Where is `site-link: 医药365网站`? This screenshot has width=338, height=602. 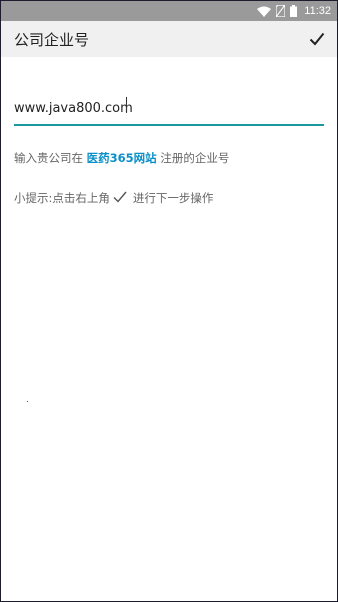 site-link: 医药365网站 is located at coordinates (122, 158).